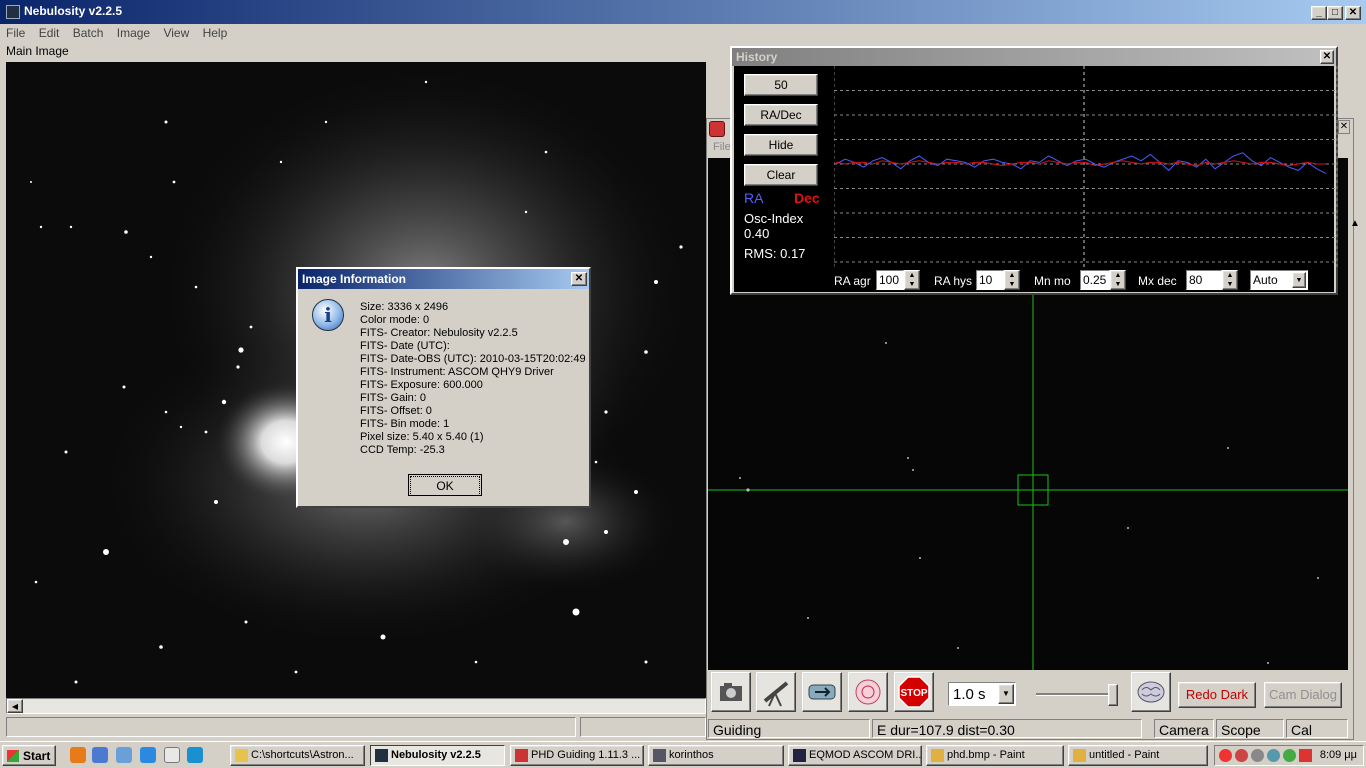 This screenshot has width=1366, height=768. Describe the element at coordinates (354, 279) in the screenshot. I see `dialog-title: Image Information` at that location.